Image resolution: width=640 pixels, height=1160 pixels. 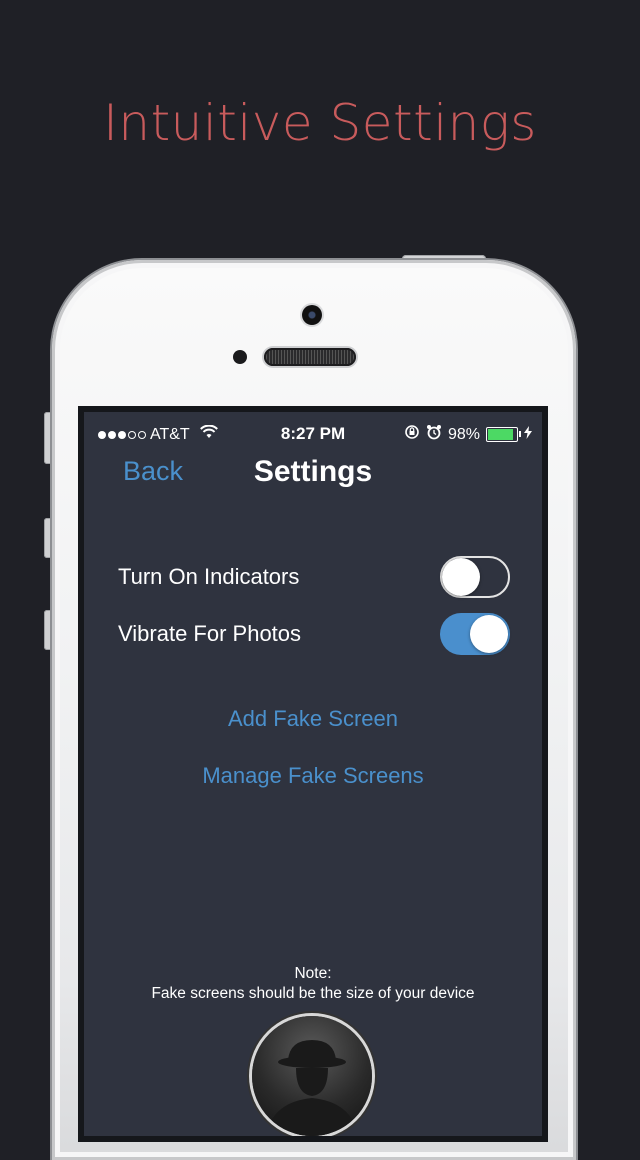 I want to click on status-right-group: 98%, so click(x=468, y=434).